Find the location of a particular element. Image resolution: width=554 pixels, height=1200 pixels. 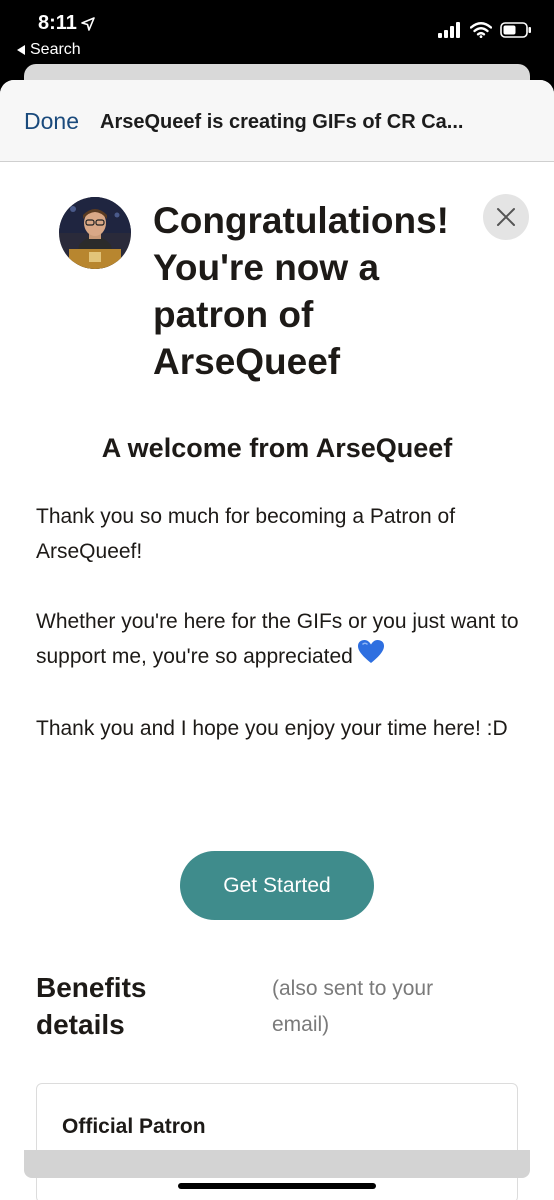

location-arrow-icon is located at coordinates (88, 23).